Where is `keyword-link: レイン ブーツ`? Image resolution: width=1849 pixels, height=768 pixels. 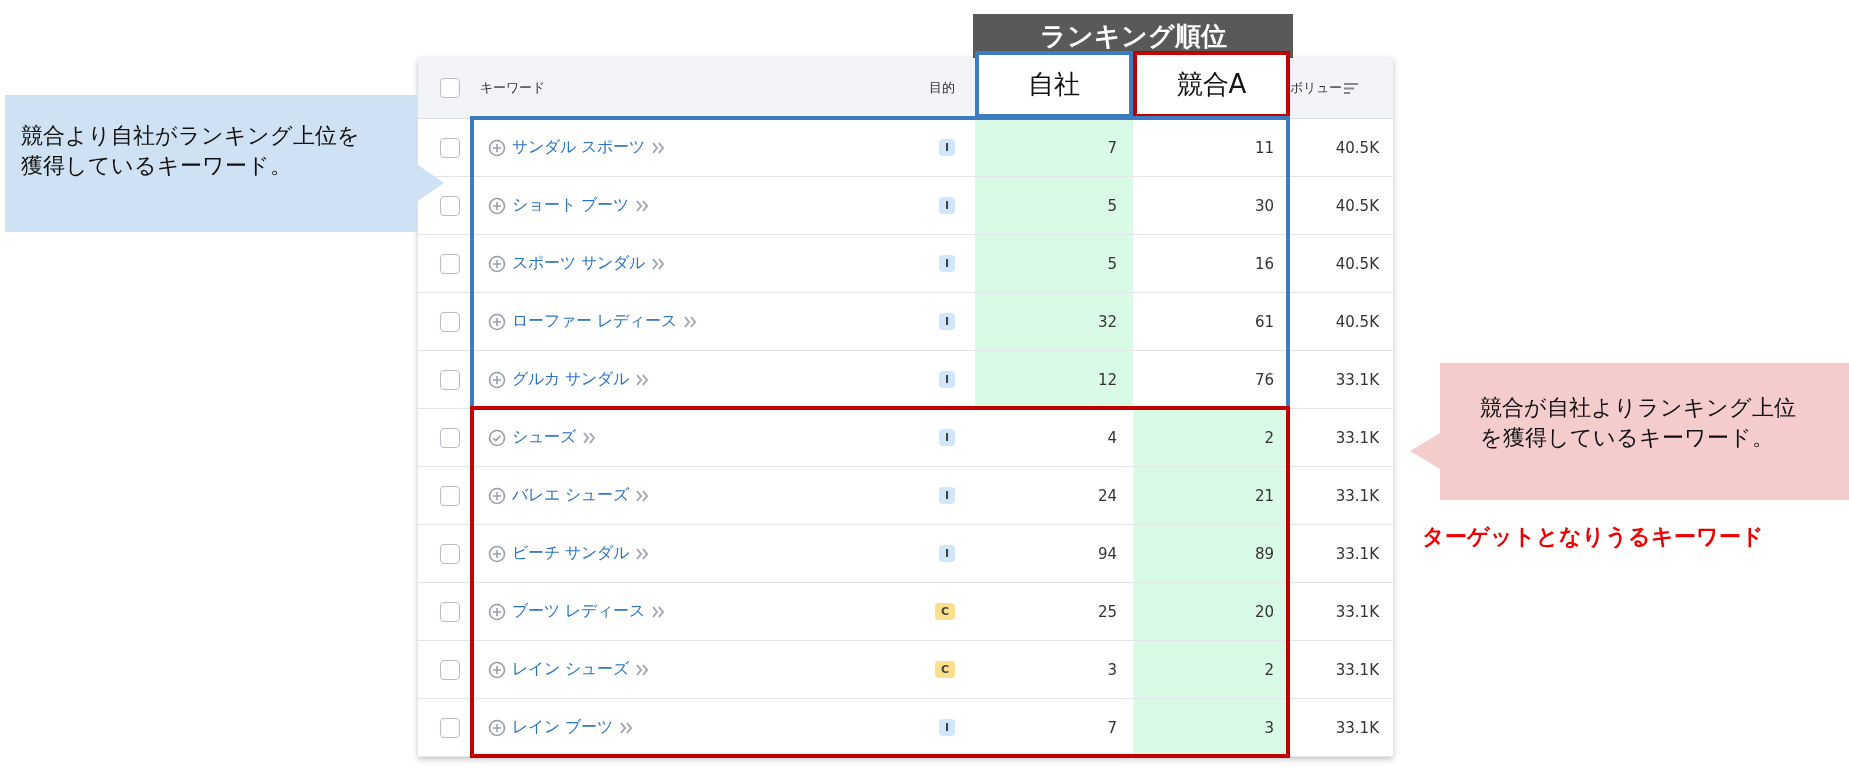 keyword-link: レイン ブーツ is located at coordinates (563, 727).